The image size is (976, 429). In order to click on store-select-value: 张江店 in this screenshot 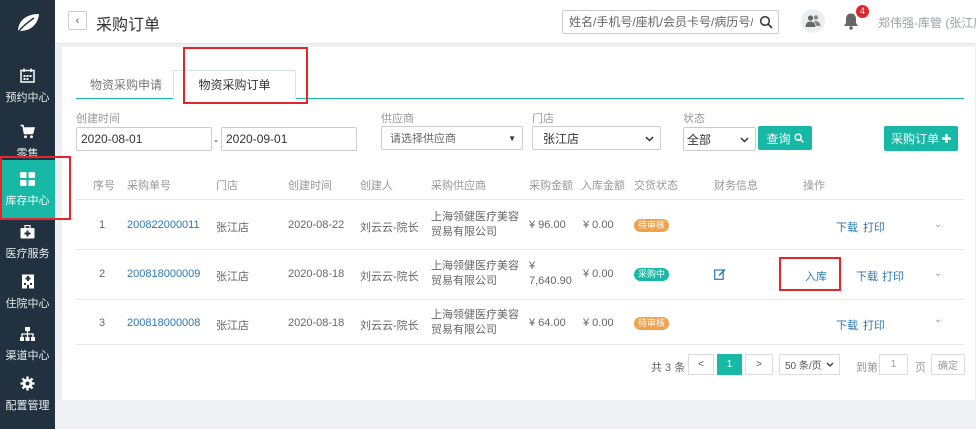, I will do `click(561, 138)`.